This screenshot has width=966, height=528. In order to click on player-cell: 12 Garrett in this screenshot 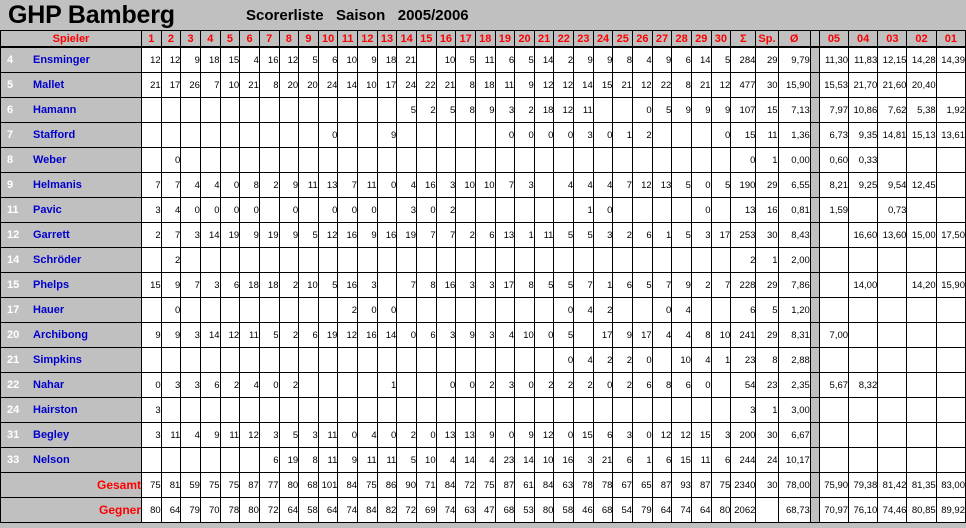, I will do `click(71, 235)`.